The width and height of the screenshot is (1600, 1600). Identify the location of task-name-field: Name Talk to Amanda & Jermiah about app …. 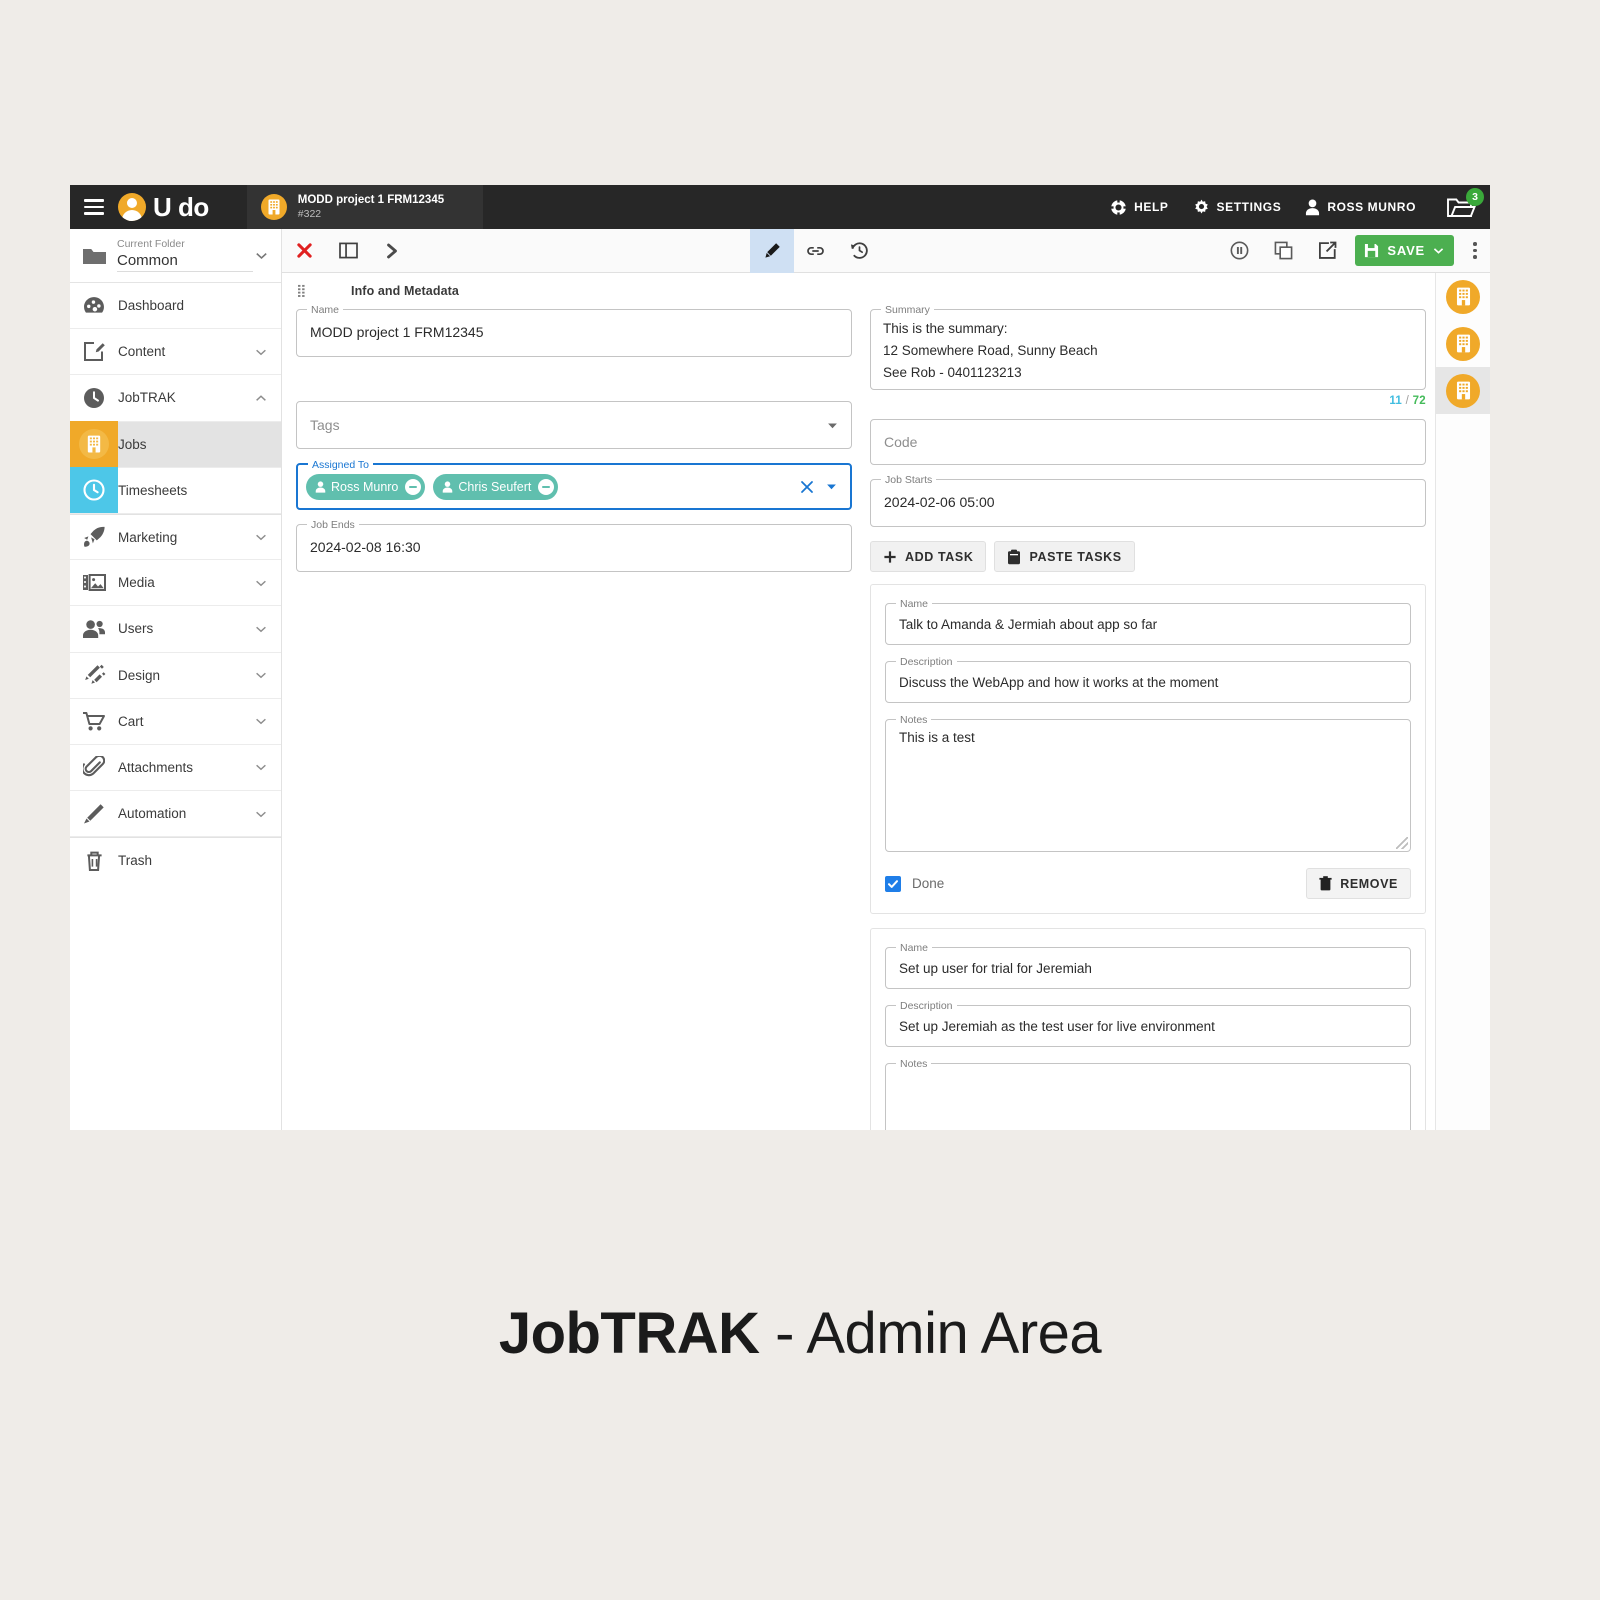
(1148, 621).